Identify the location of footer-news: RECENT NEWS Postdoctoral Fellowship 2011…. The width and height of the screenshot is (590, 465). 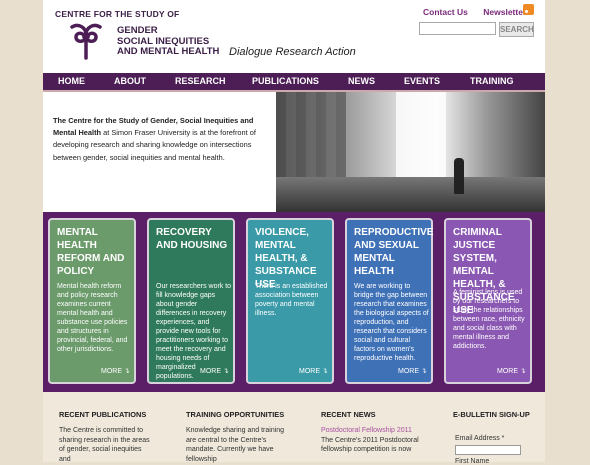
(381, 431).